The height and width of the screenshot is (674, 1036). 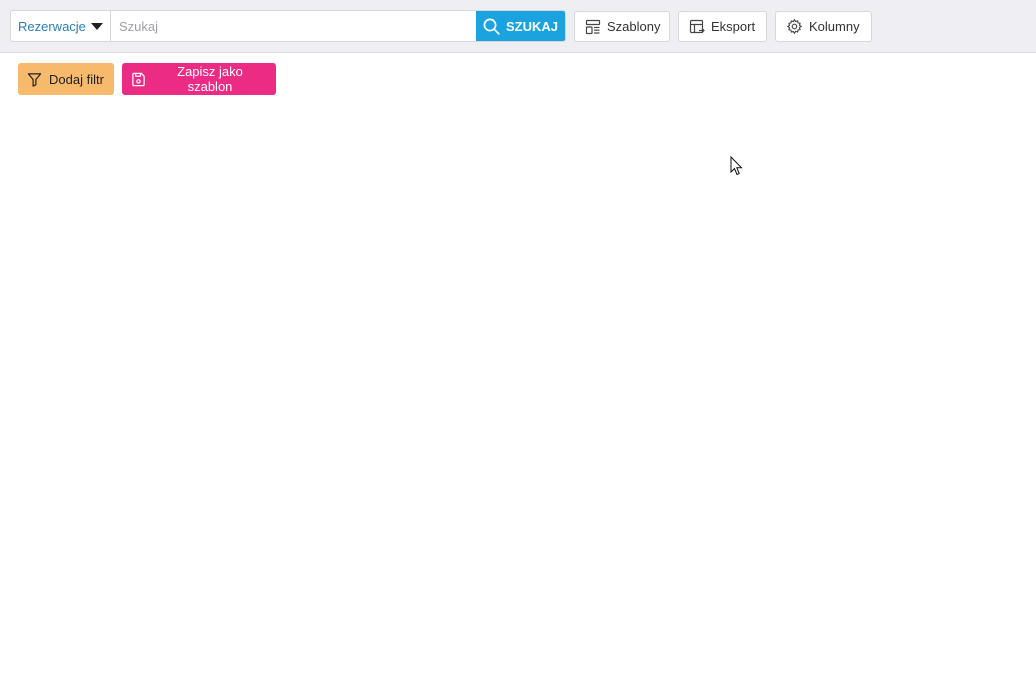 I want to click on caret-down-icon, so click(x=96, y=26).